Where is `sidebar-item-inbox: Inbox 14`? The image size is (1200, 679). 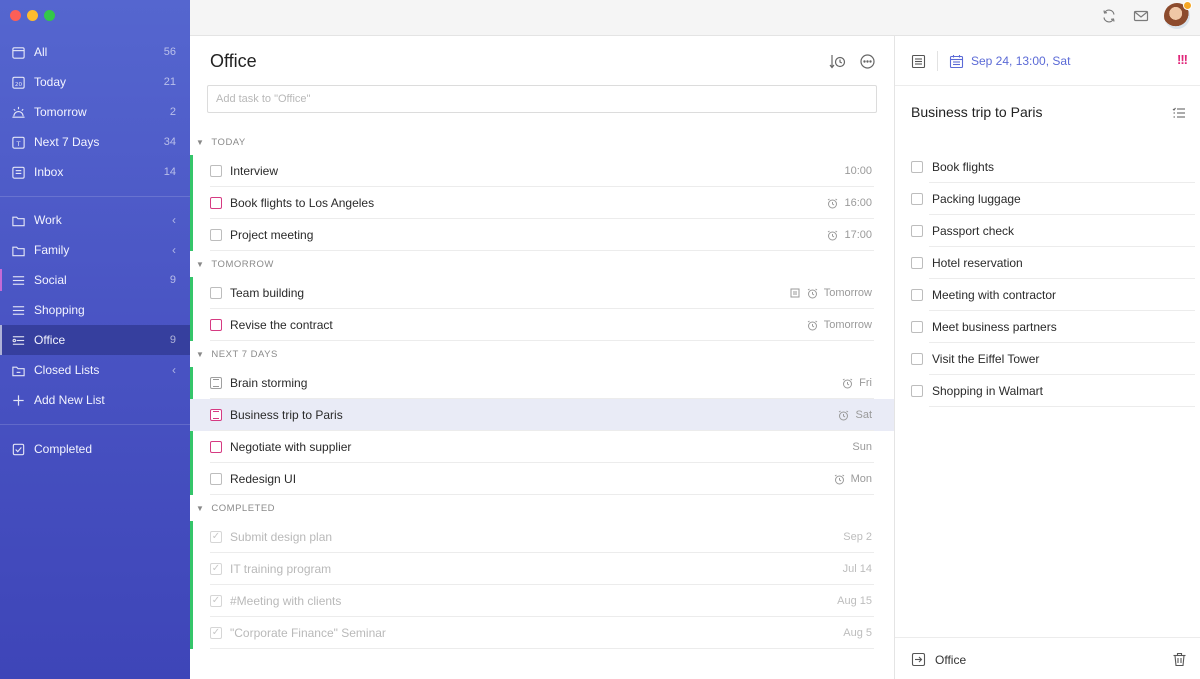
sidebar-item-inbox: Inbox 14 is located at coordinates (95, 172).